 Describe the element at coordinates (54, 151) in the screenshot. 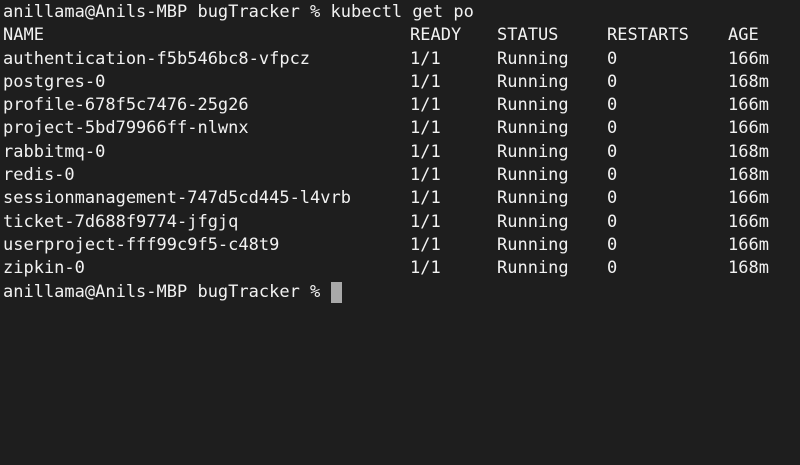

I see `pod-name: rabbitmq-0` at that location.